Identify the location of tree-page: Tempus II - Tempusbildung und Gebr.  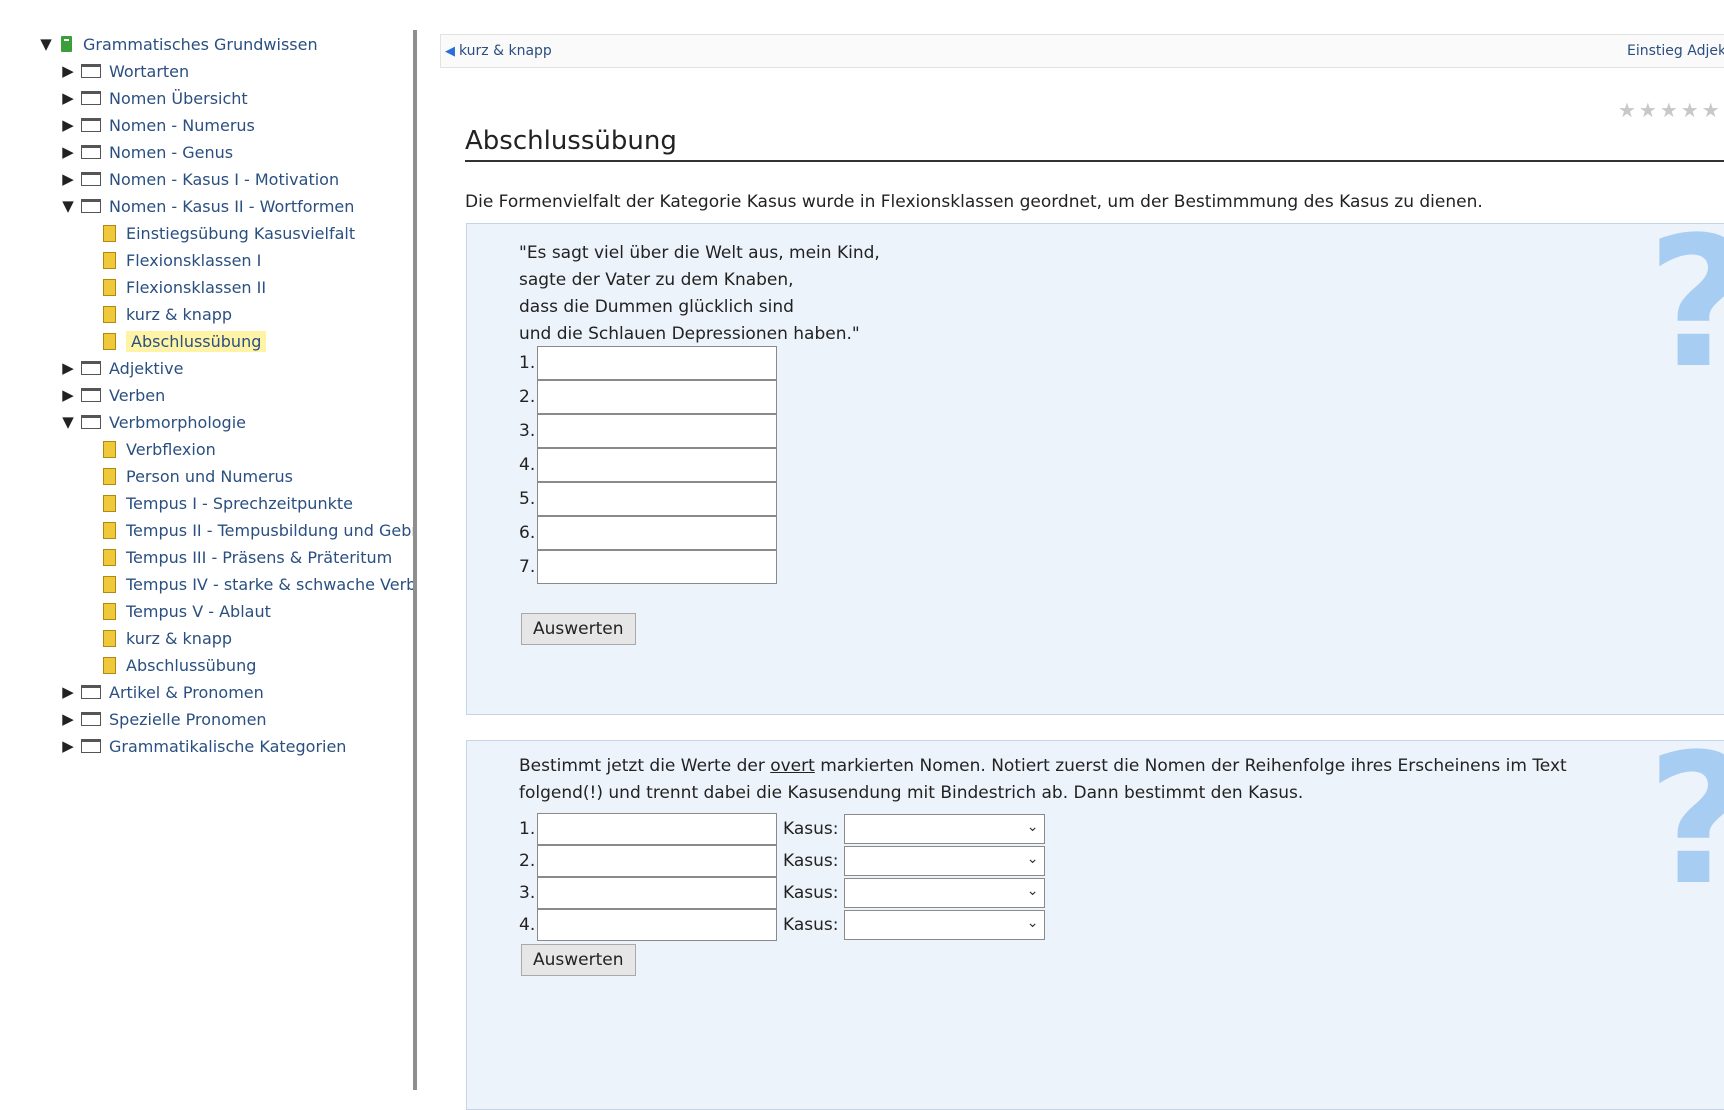
(260, 530).